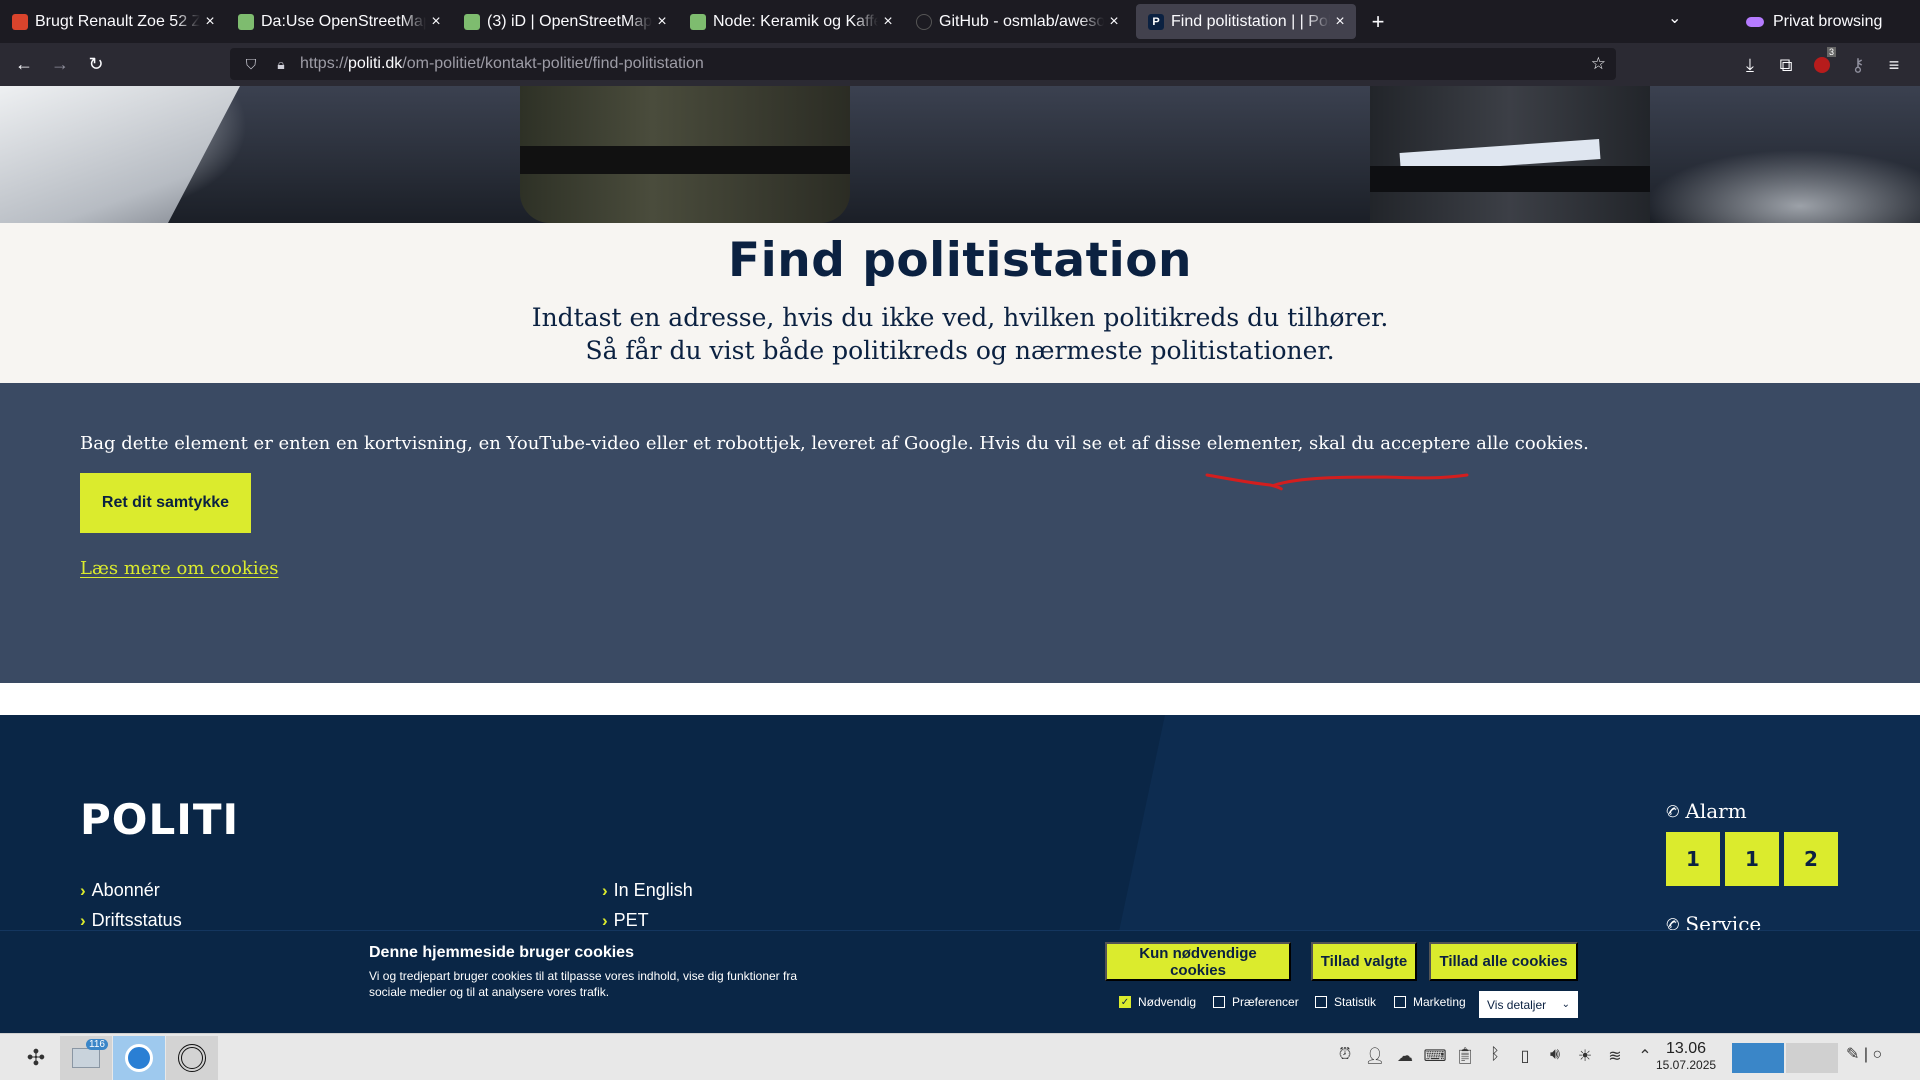 The height and width of the screenshot is (1080, 1920). Describe the element at coordinates (1705, 811) in the screenshot. I see `alarm-heading: ✆ Alarm` at that location.